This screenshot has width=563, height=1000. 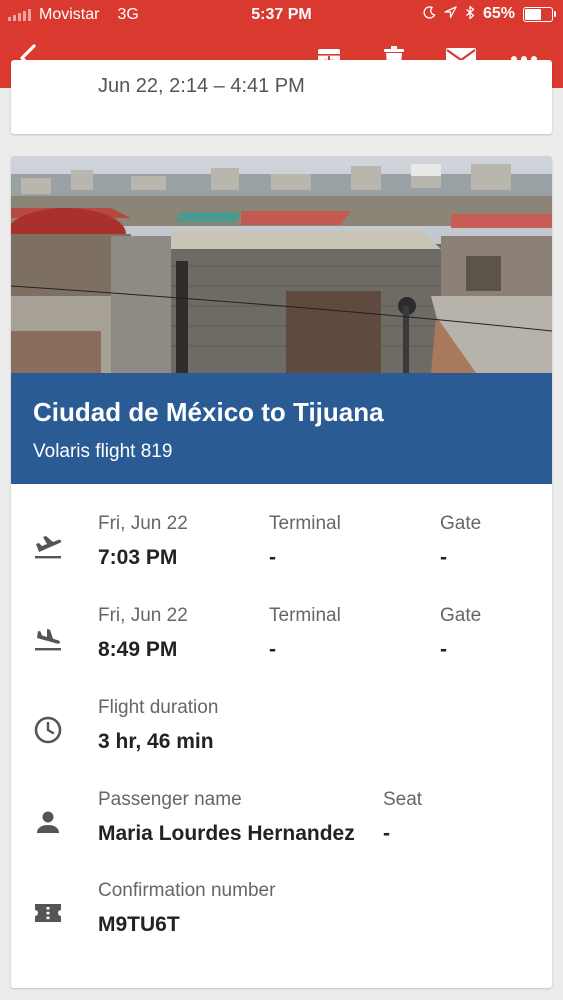 I want to click on departure-date: Fri, Jun 22, so click(x=143, y=523).